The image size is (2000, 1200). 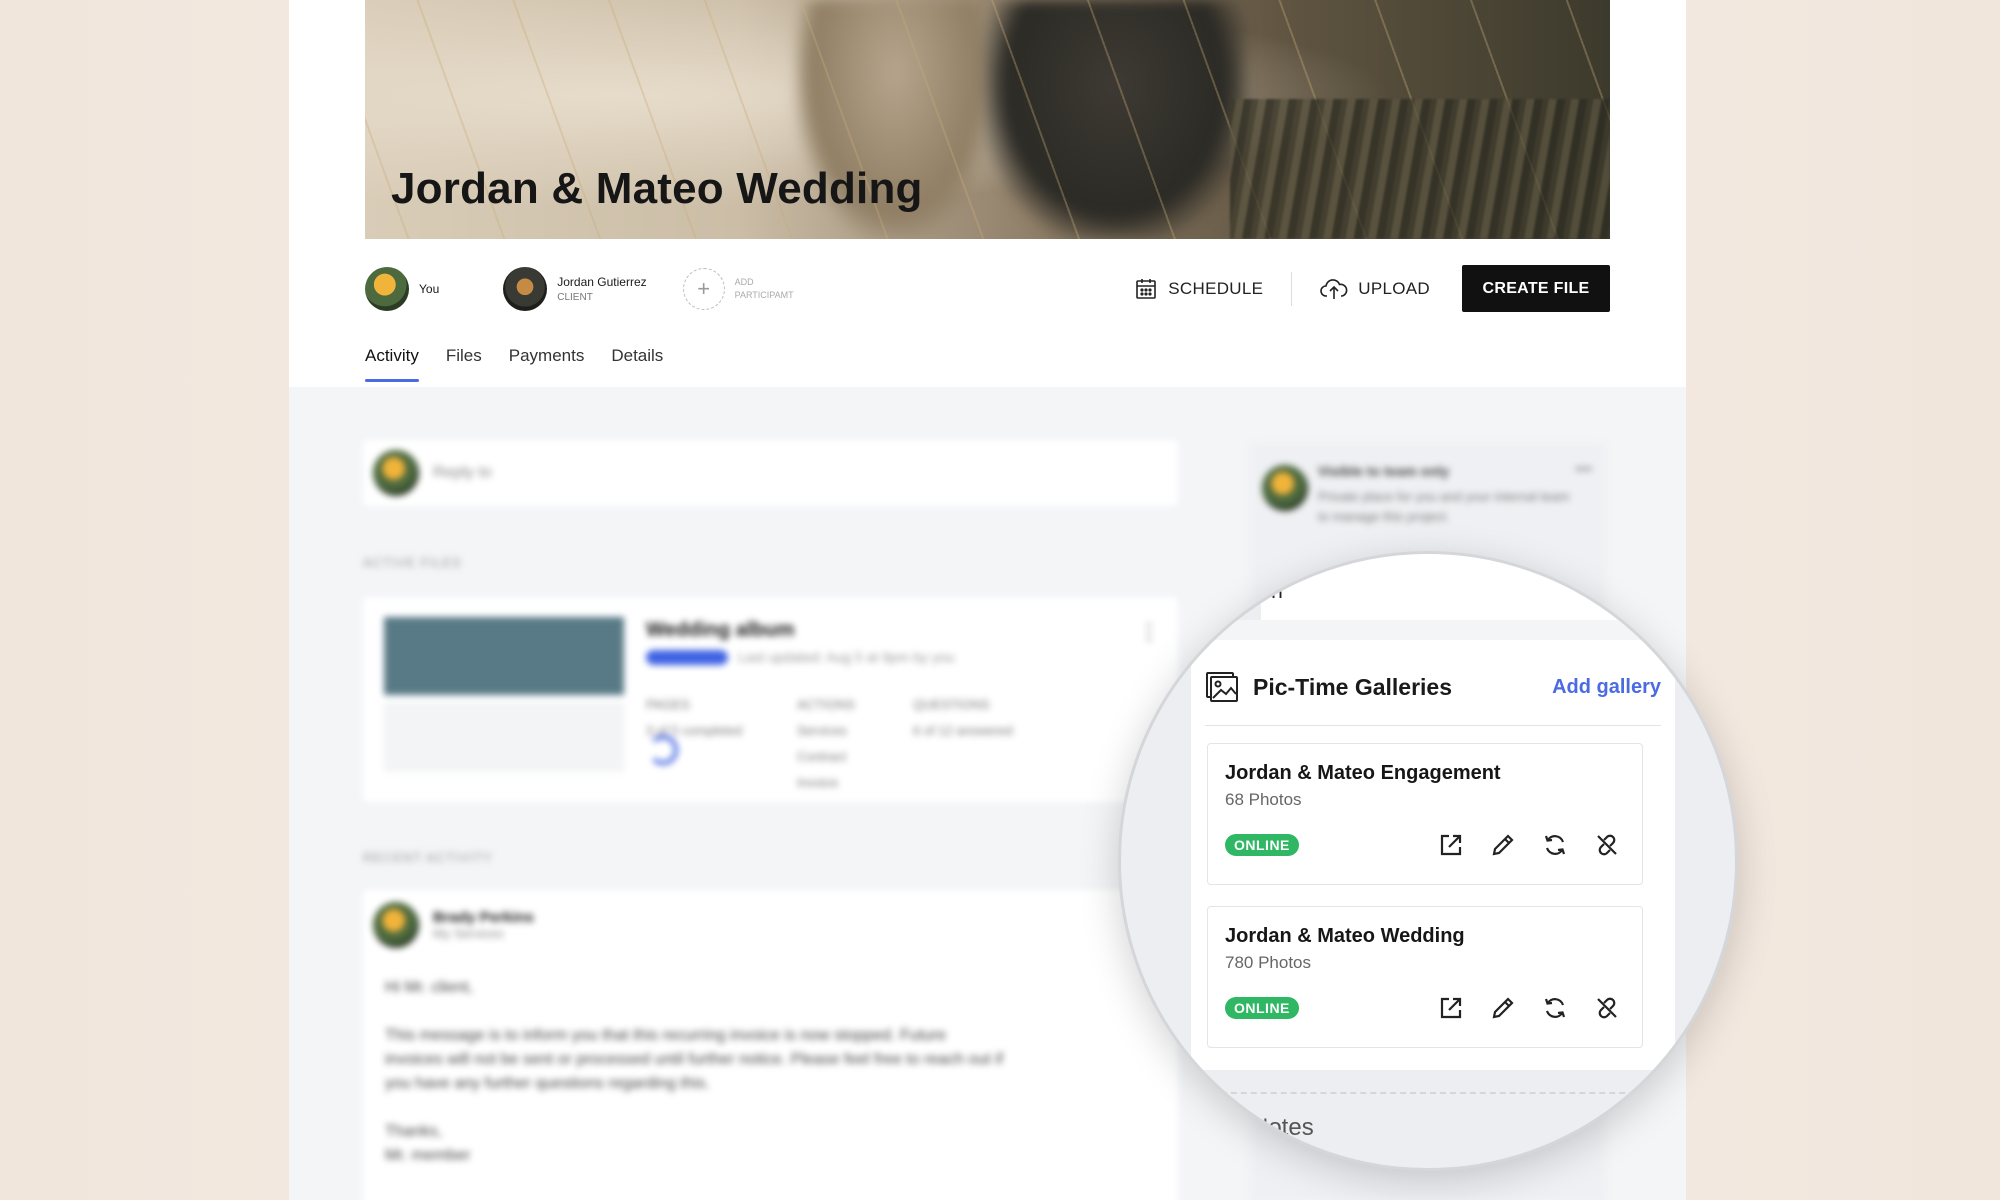 I want to click on activity-header: Brady Perkins My Services, so click(x=453, y=925).